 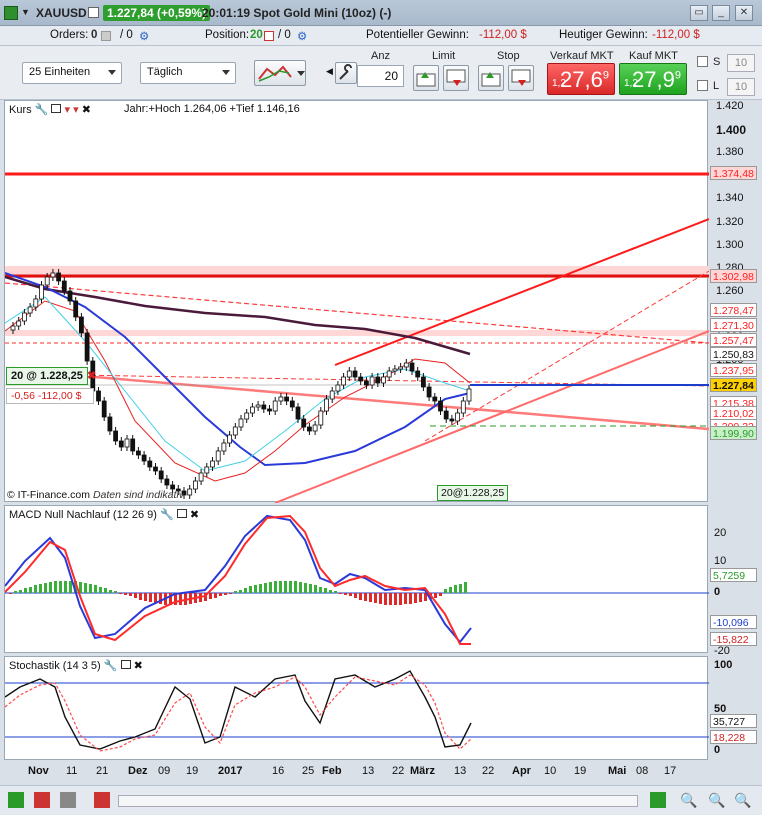 I want to click on fit-zoom-icon: 🔍, so click(x=688, y=800).